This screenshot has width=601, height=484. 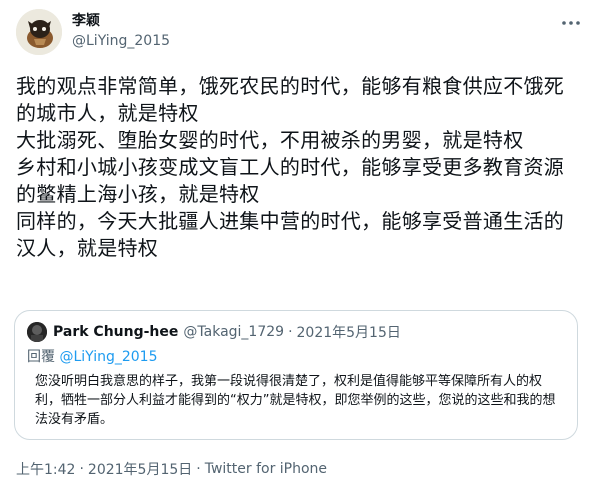 I want to click on author-avatar, so click(x=39, y=32).